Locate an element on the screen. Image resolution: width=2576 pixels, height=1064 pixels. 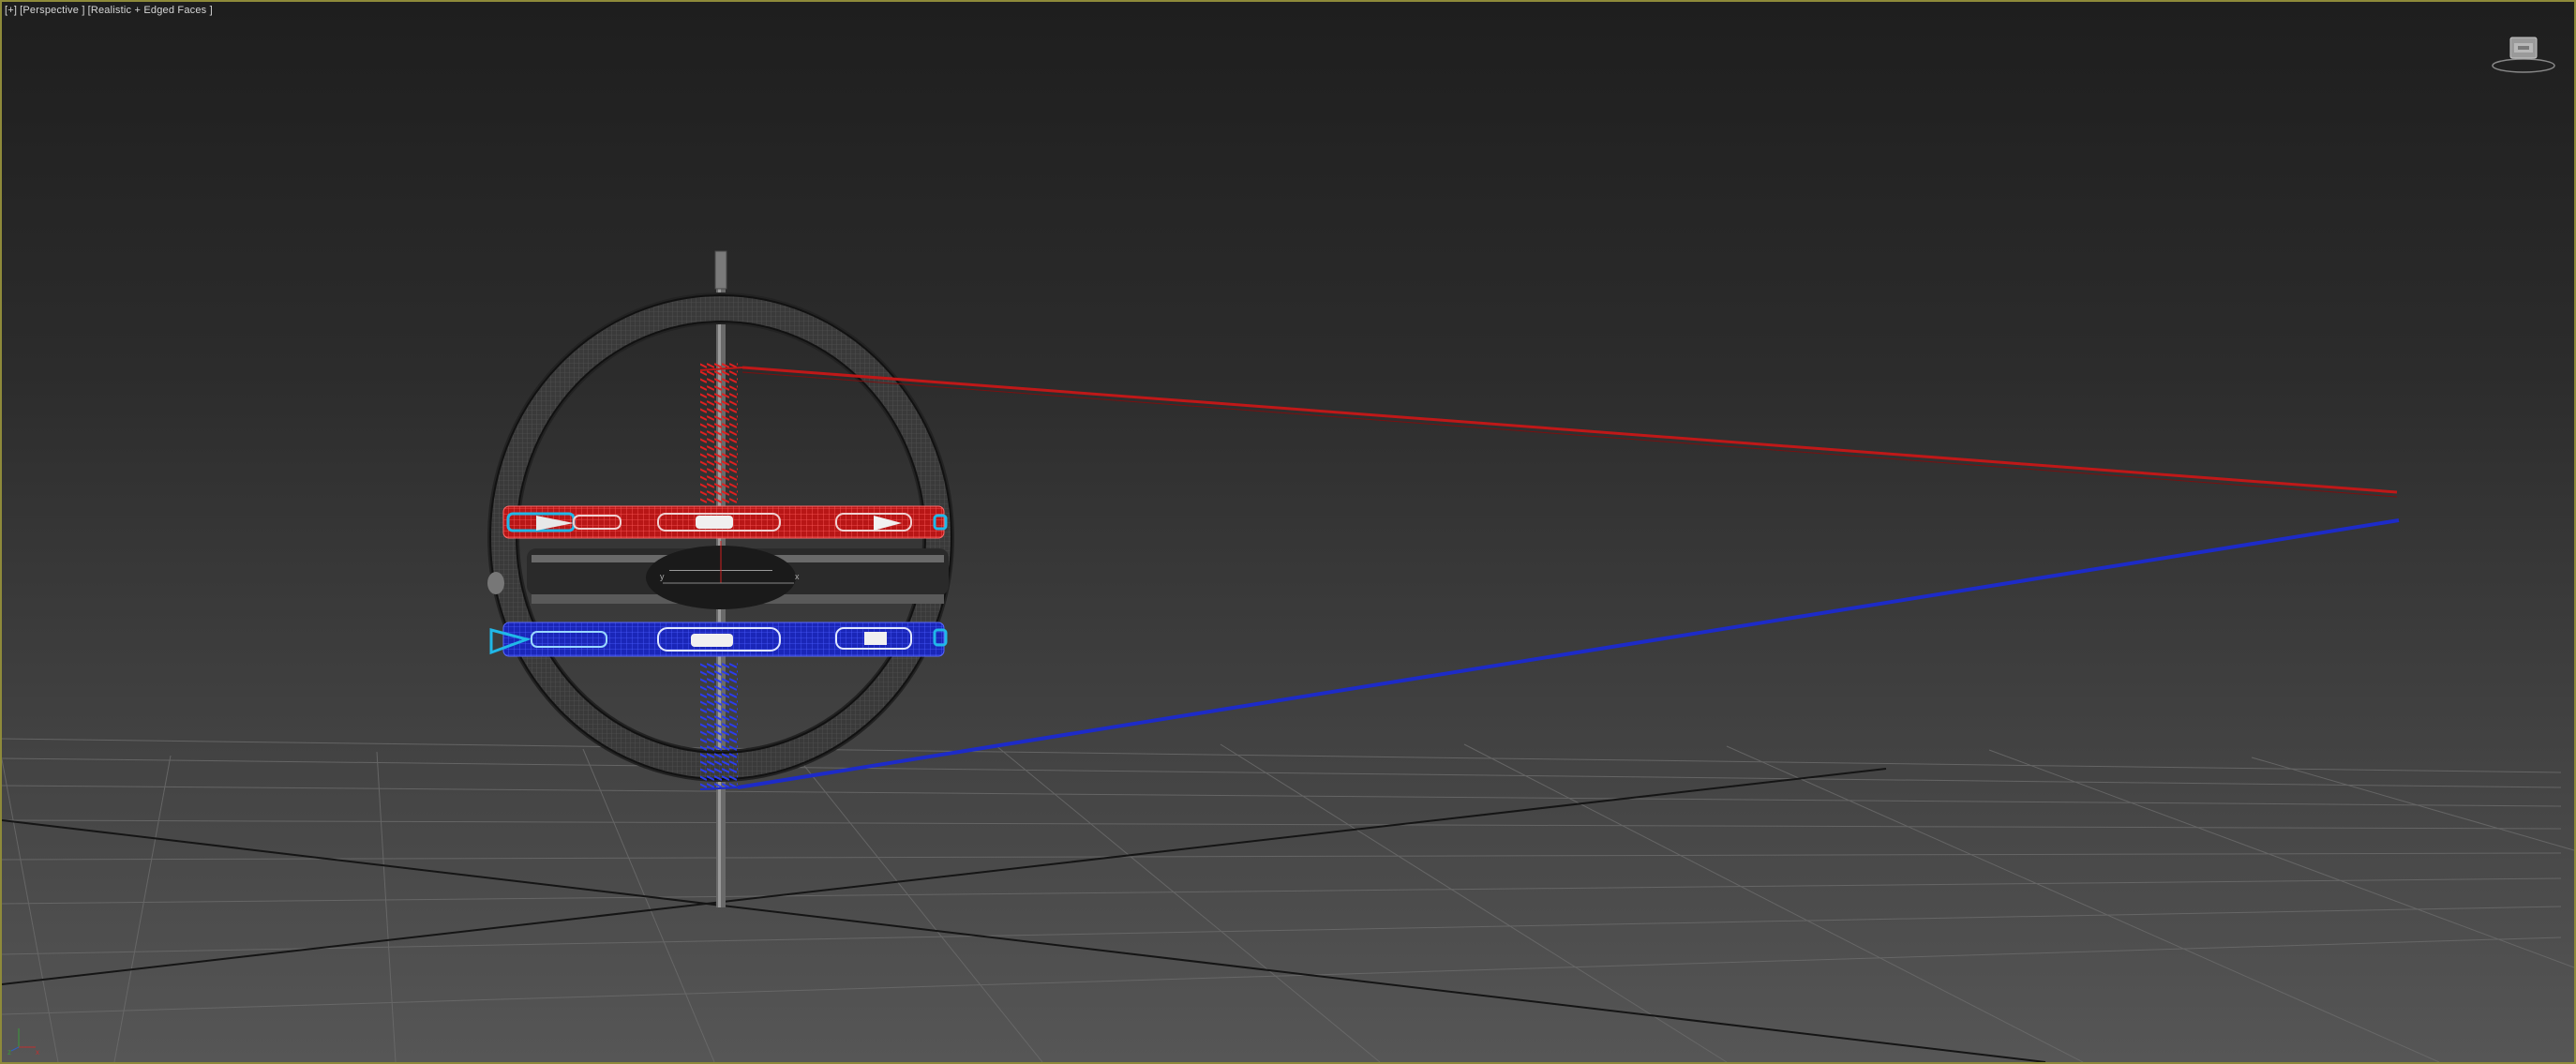
axis-x-label: x is located at coordinates (38, 1052).